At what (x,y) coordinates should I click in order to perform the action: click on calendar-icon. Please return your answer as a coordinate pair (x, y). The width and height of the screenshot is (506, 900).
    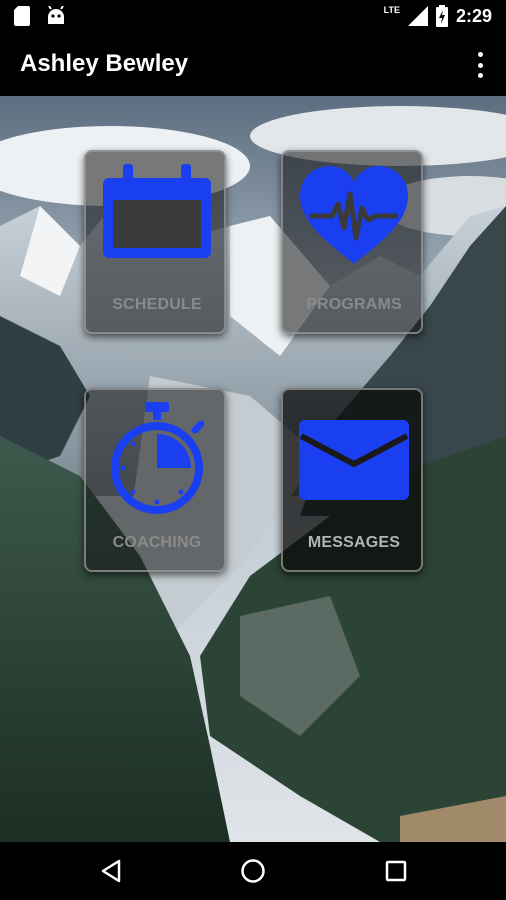
    Looking at the image, I should click on (157, 211).